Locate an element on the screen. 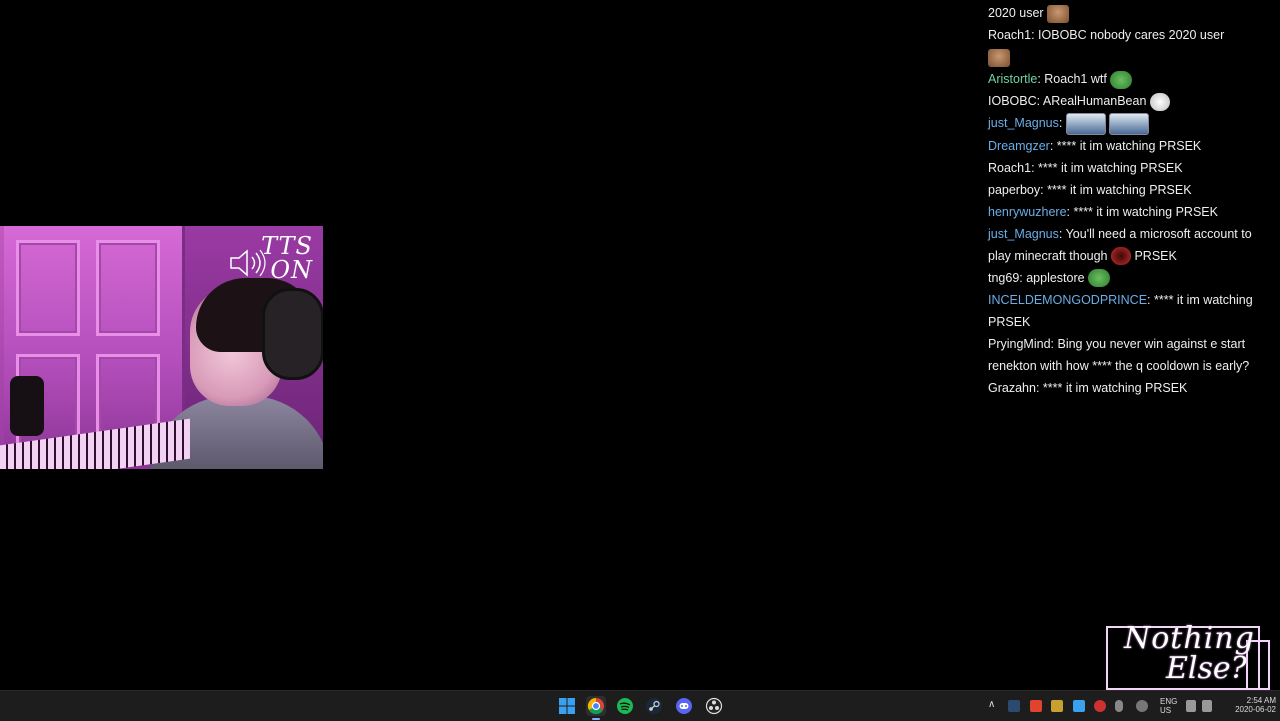 Image resolution: width=1280 pixels, height=721 pixels. chat-message: Dreamgzer: **** it im watching PRSEK is located at coordinates (1128, 146).